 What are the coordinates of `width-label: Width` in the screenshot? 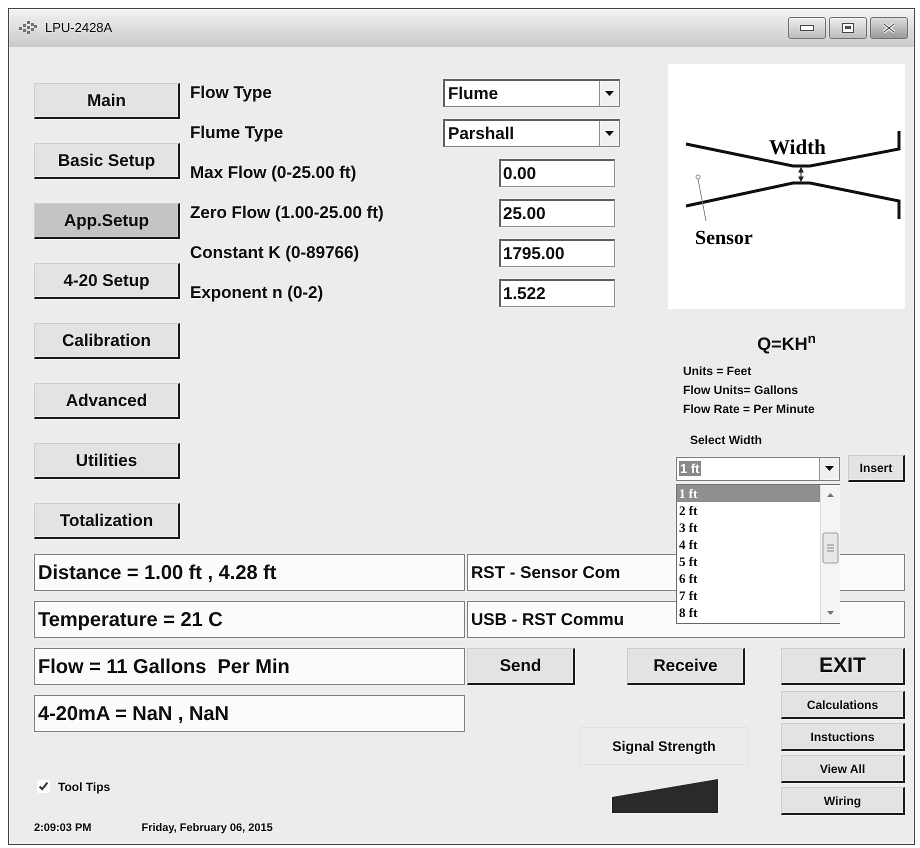 It's located at (797, 147).